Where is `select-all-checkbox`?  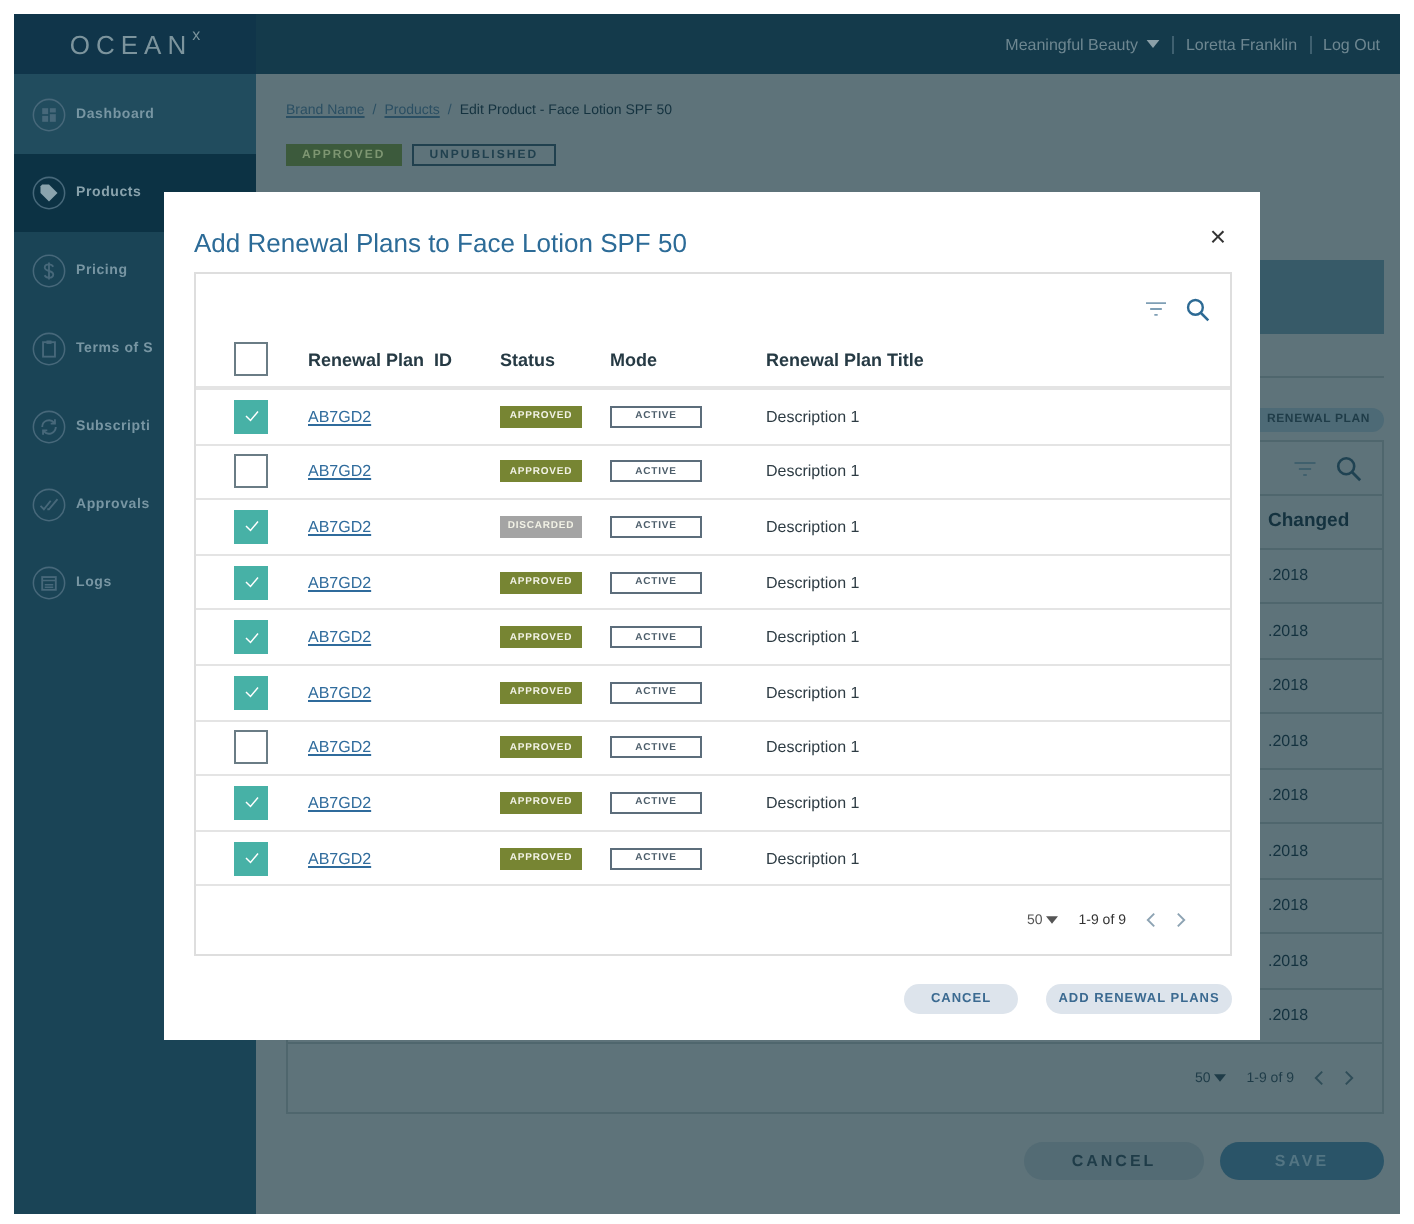 select-all-checkbox is located at coordinates (251, 359).